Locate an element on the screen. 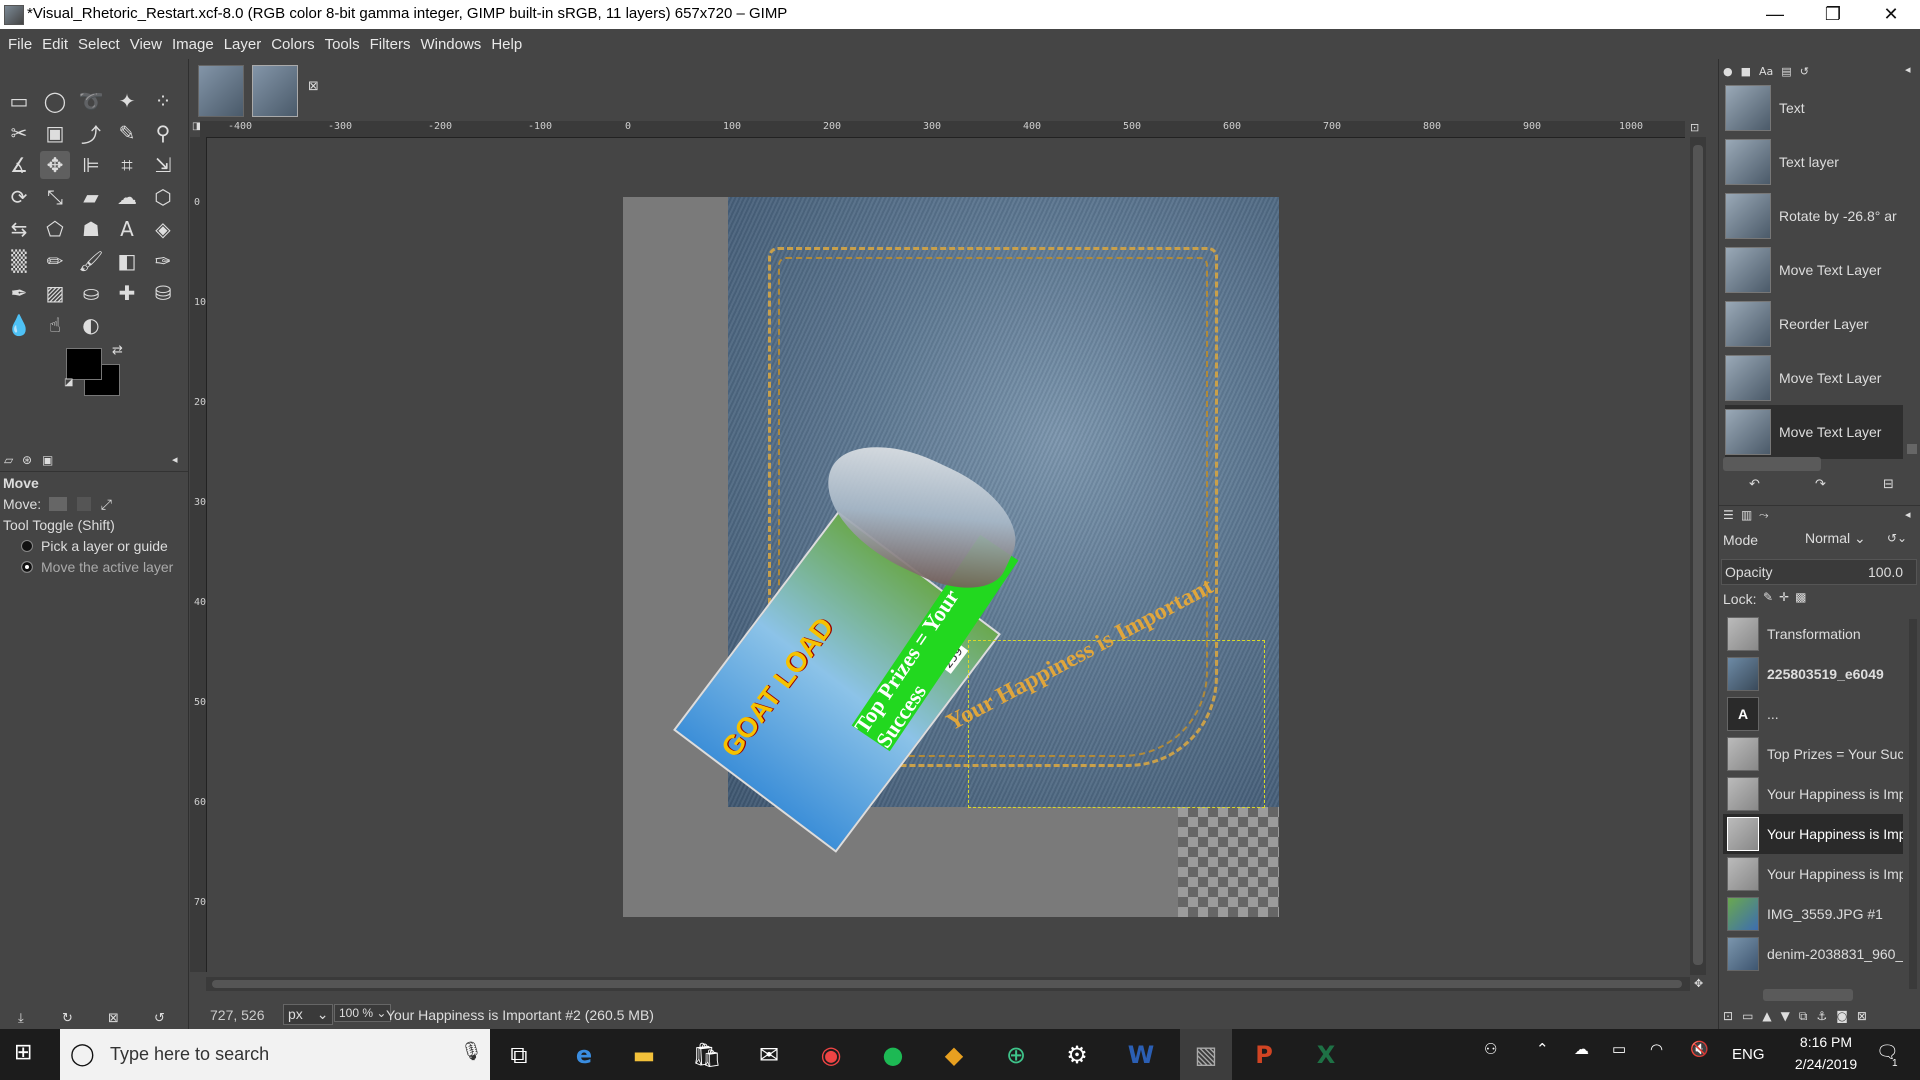  microphone-icon: 🎙 is located at coordinates (471, 1051).